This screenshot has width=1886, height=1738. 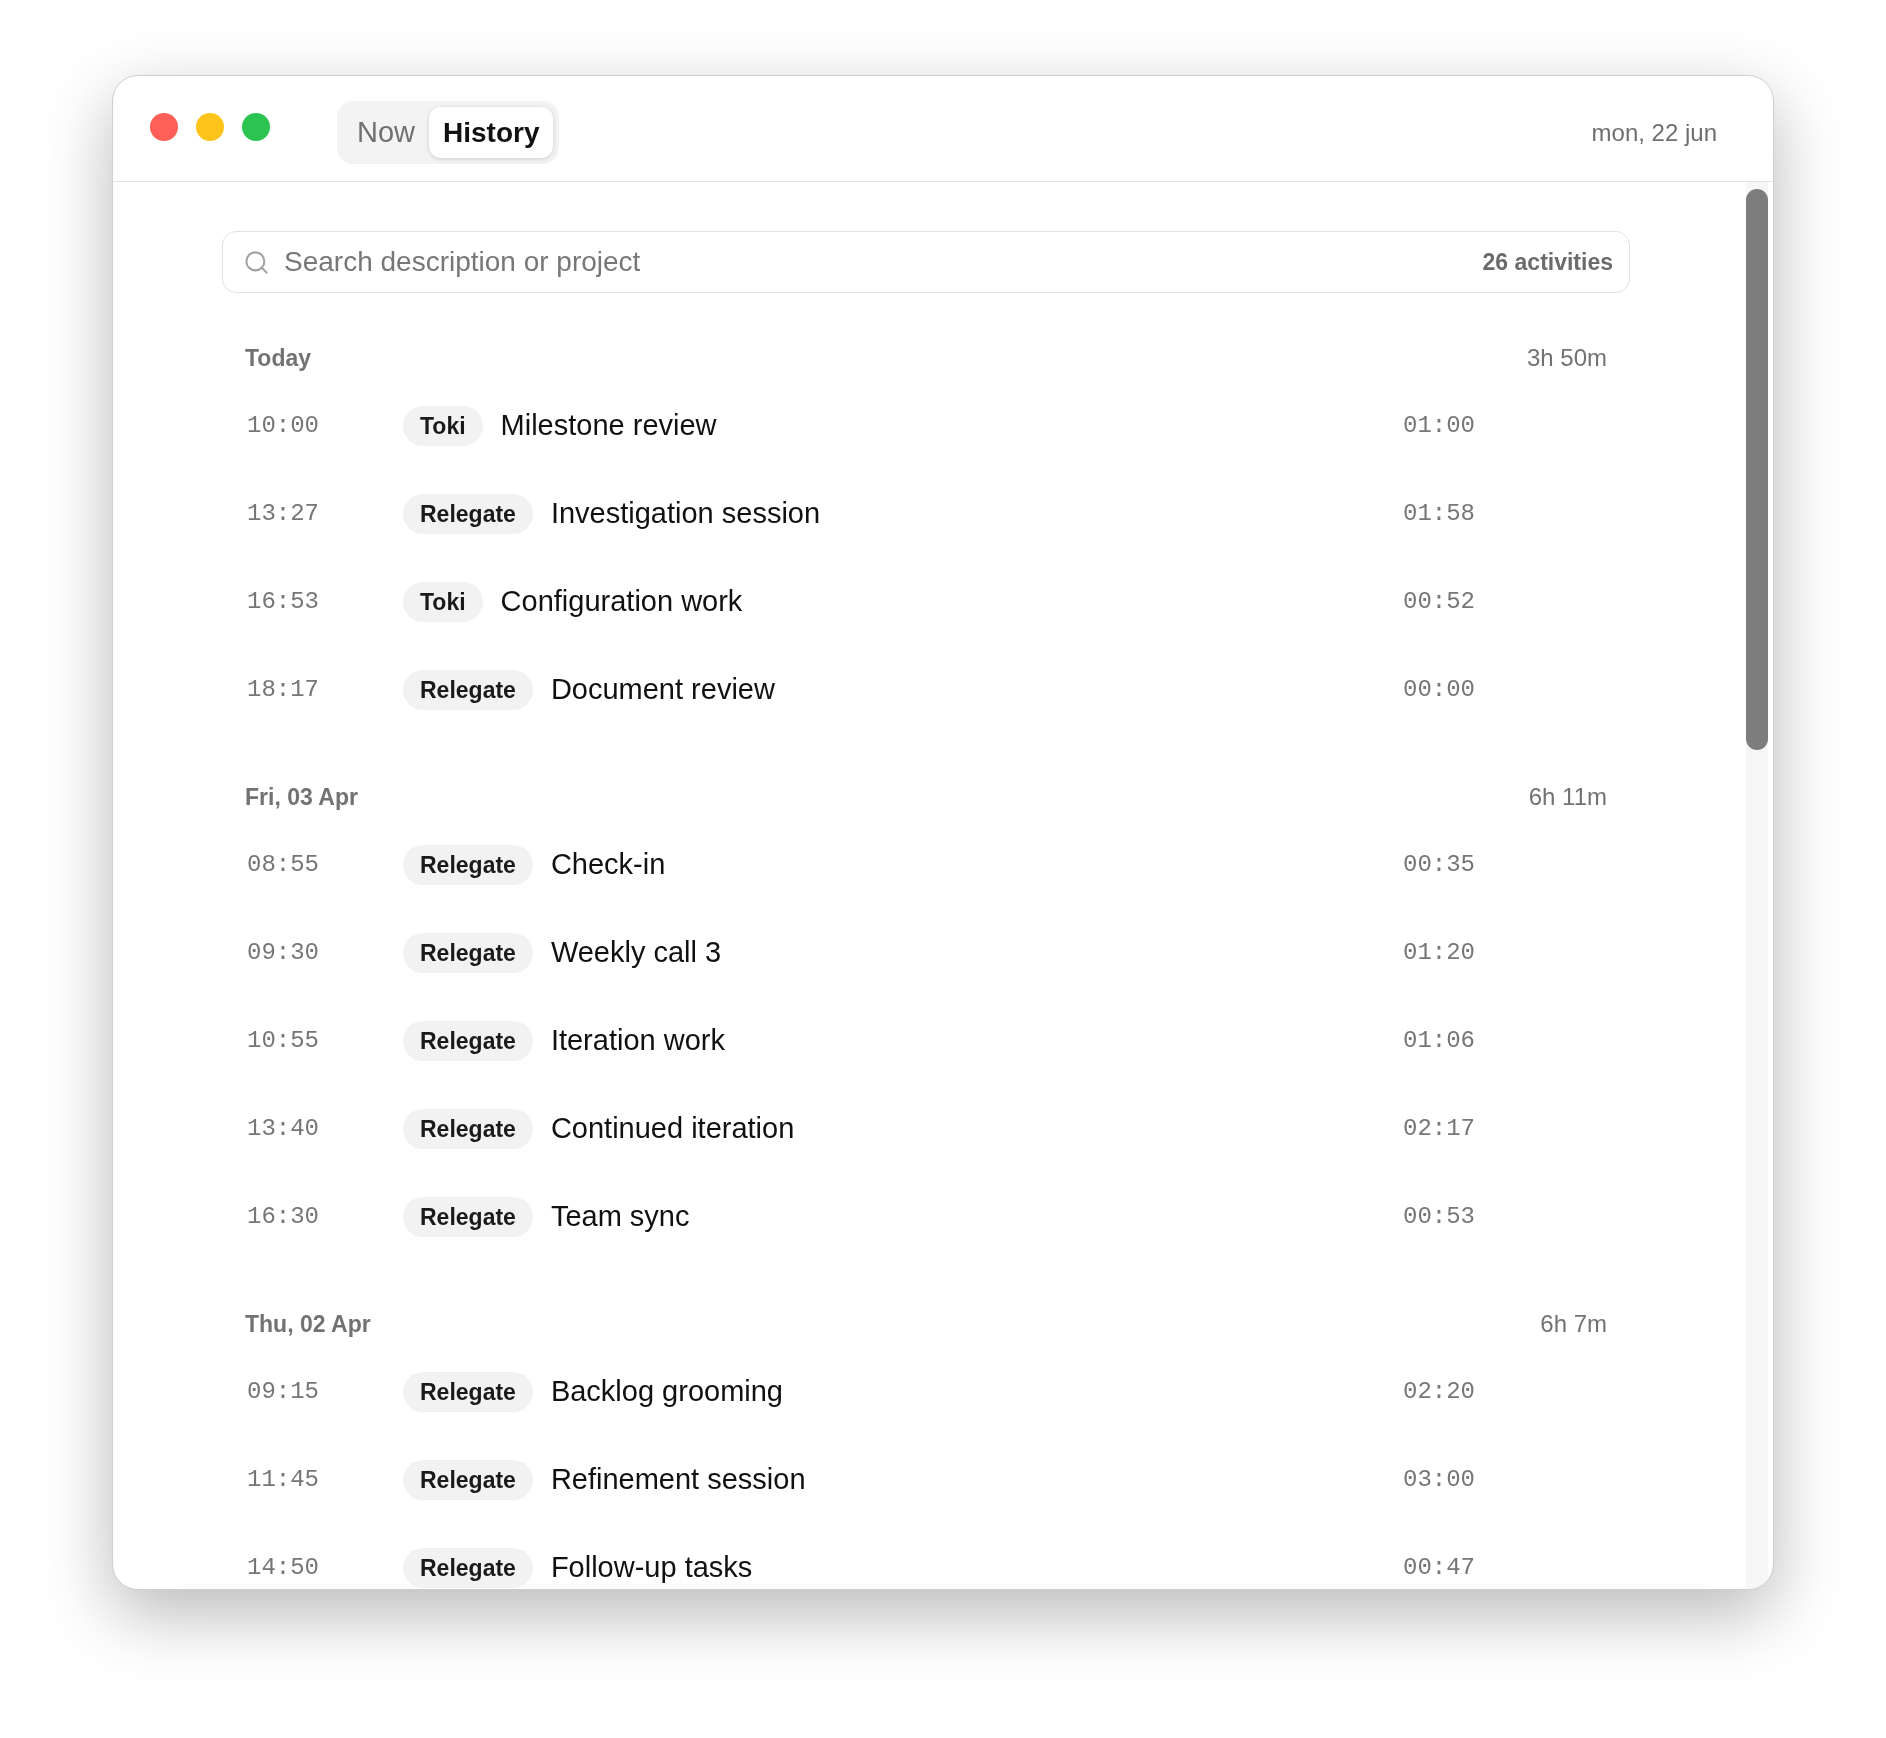 I want to click on activity-title: Investigation session, so click(x=685, y=514).